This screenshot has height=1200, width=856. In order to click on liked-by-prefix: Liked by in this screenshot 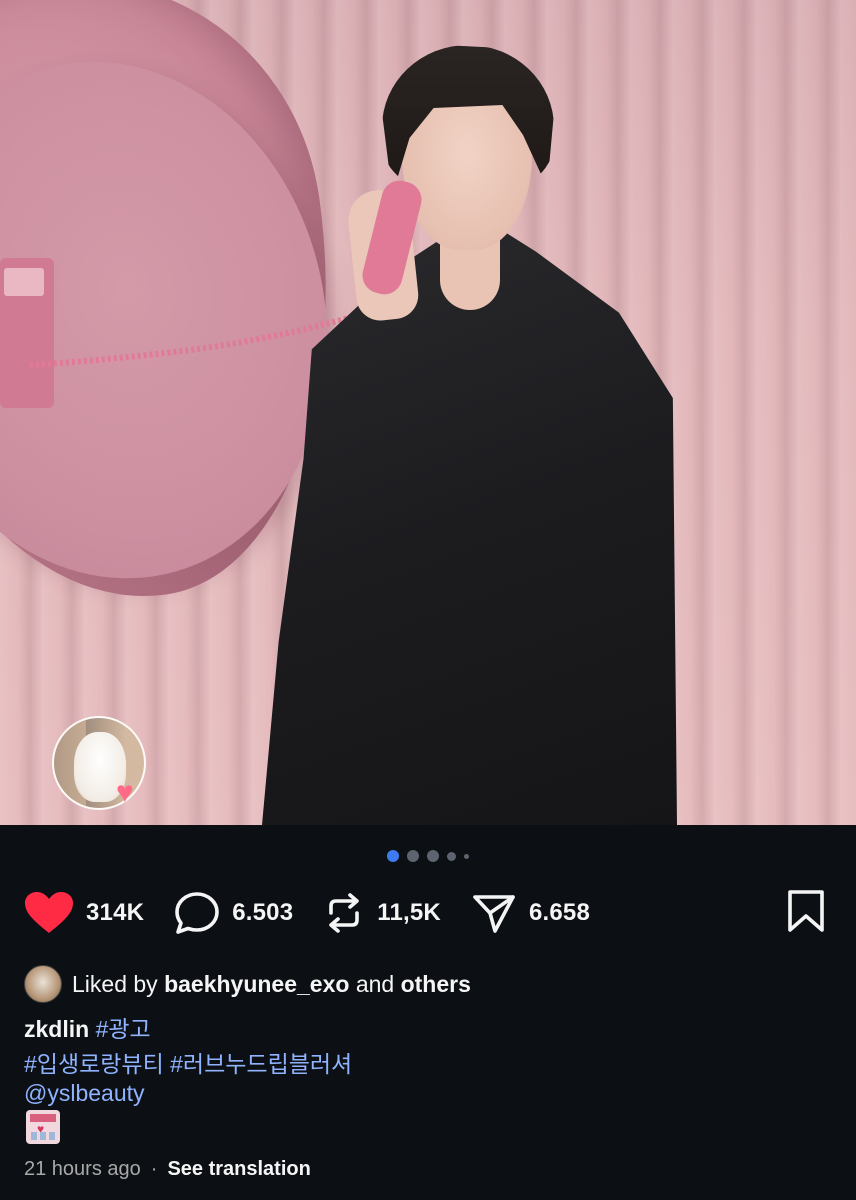, I will do `click(115, 983)`.